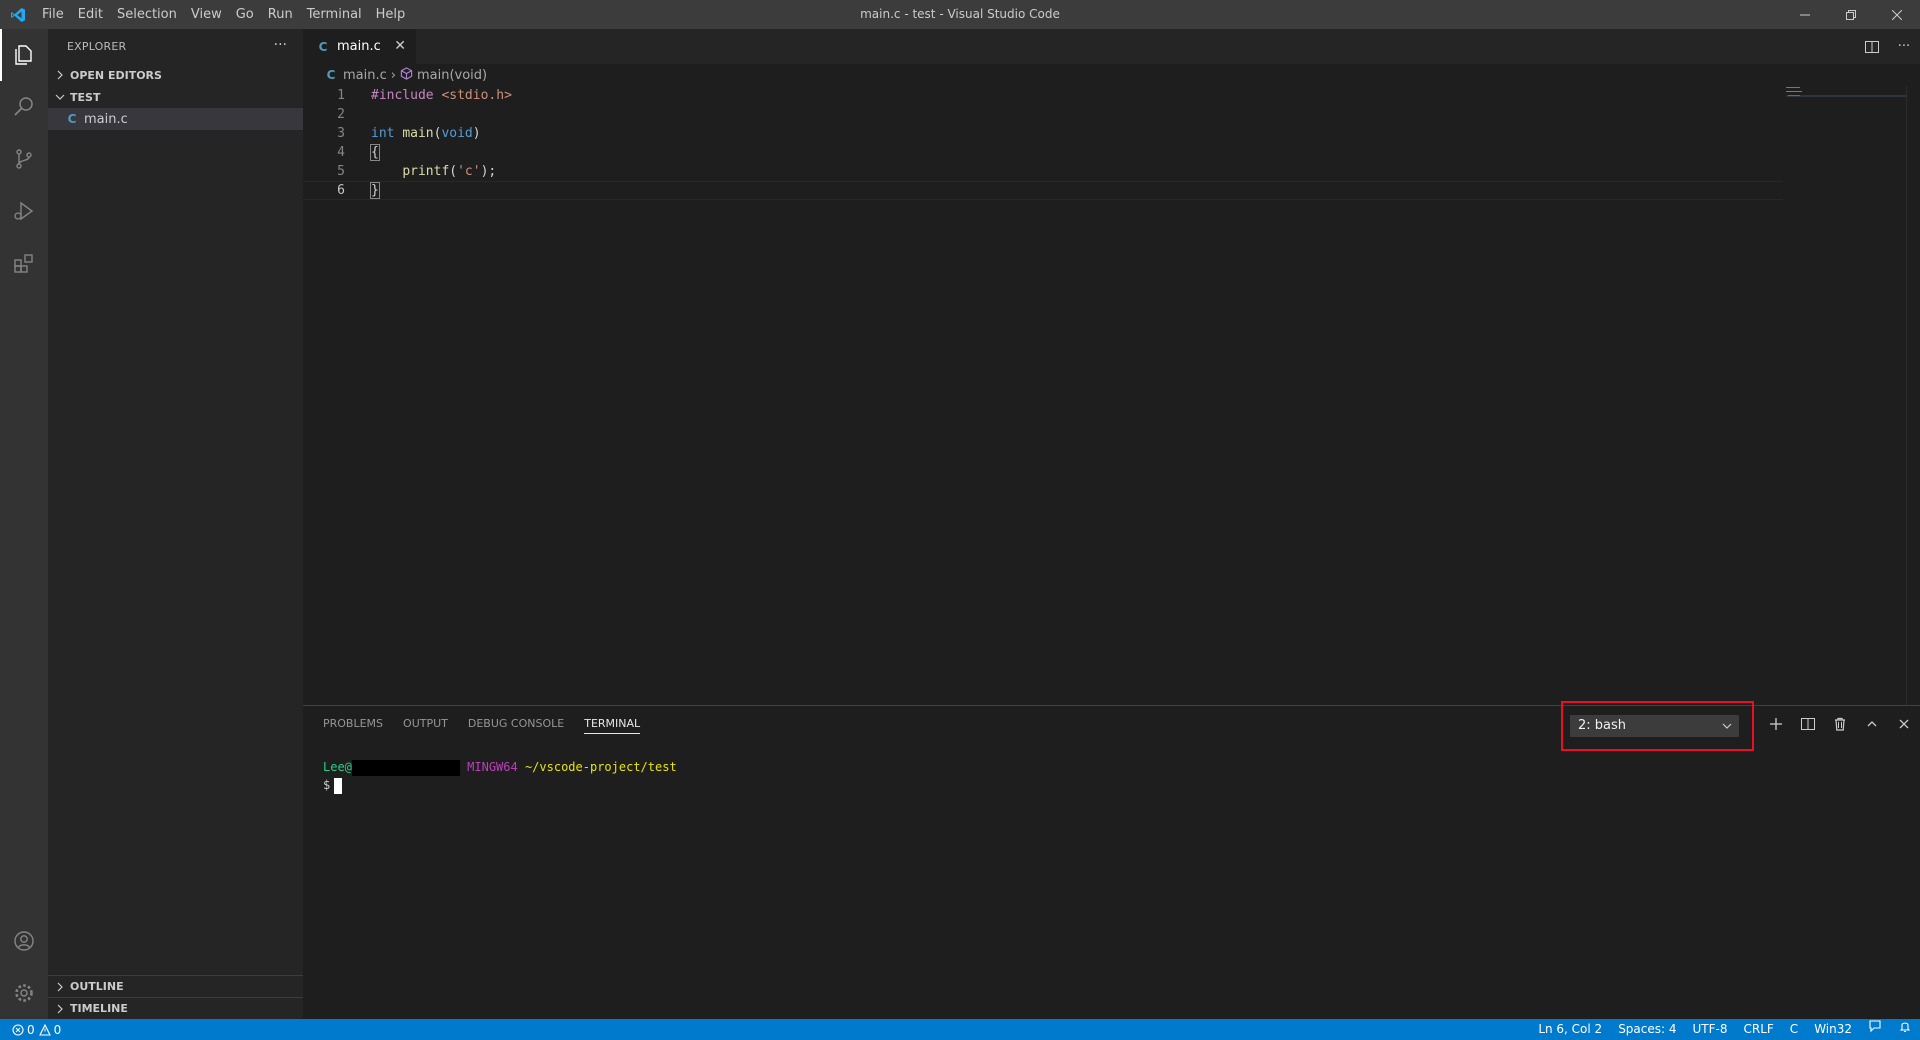  I want to click on chevron-right-icon: ›, so click(393, 75).